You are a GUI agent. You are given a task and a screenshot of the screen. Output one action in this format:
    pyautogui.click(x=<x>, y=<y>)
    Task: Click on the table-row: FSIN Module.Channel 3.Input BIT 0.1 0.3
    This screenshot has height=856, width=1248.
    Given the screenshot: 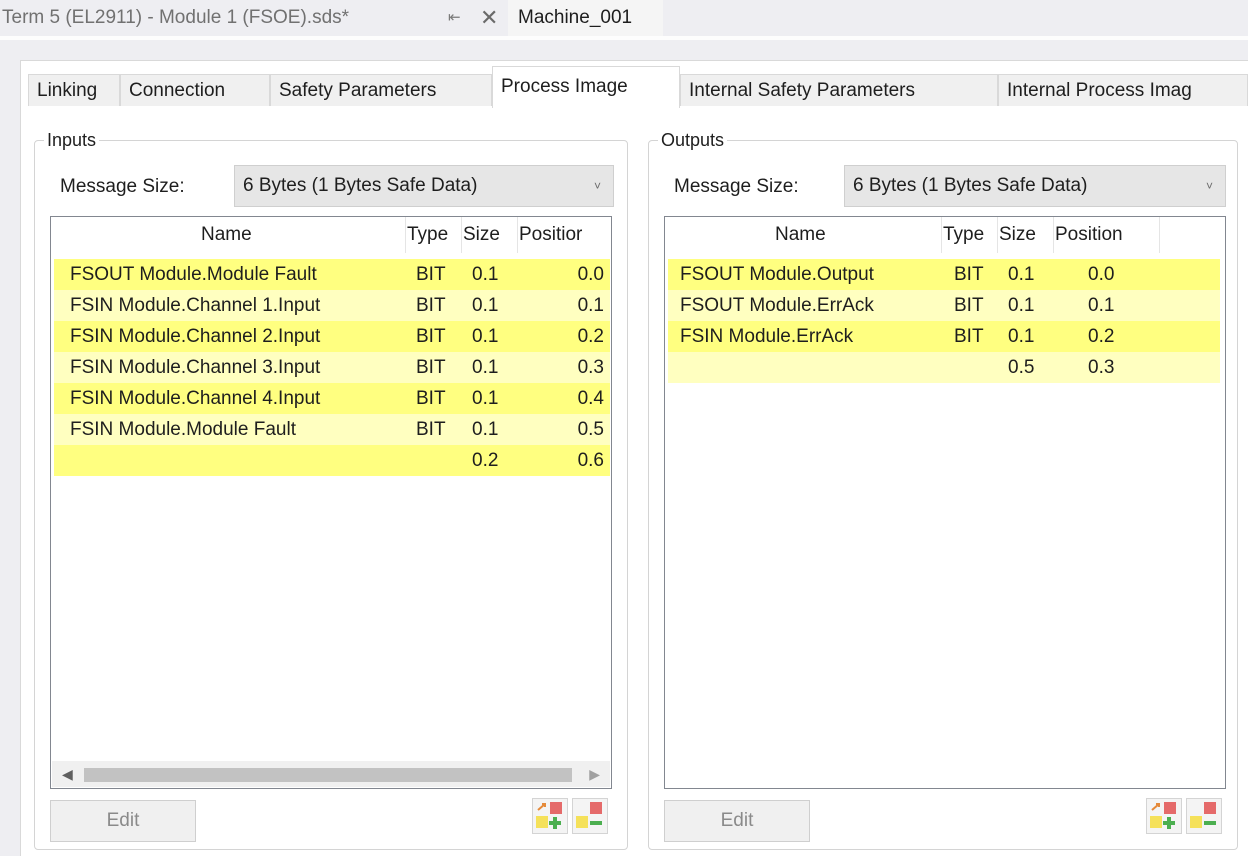 What is the action you would take?
    pyautogui.click(x=332, y=367)
    